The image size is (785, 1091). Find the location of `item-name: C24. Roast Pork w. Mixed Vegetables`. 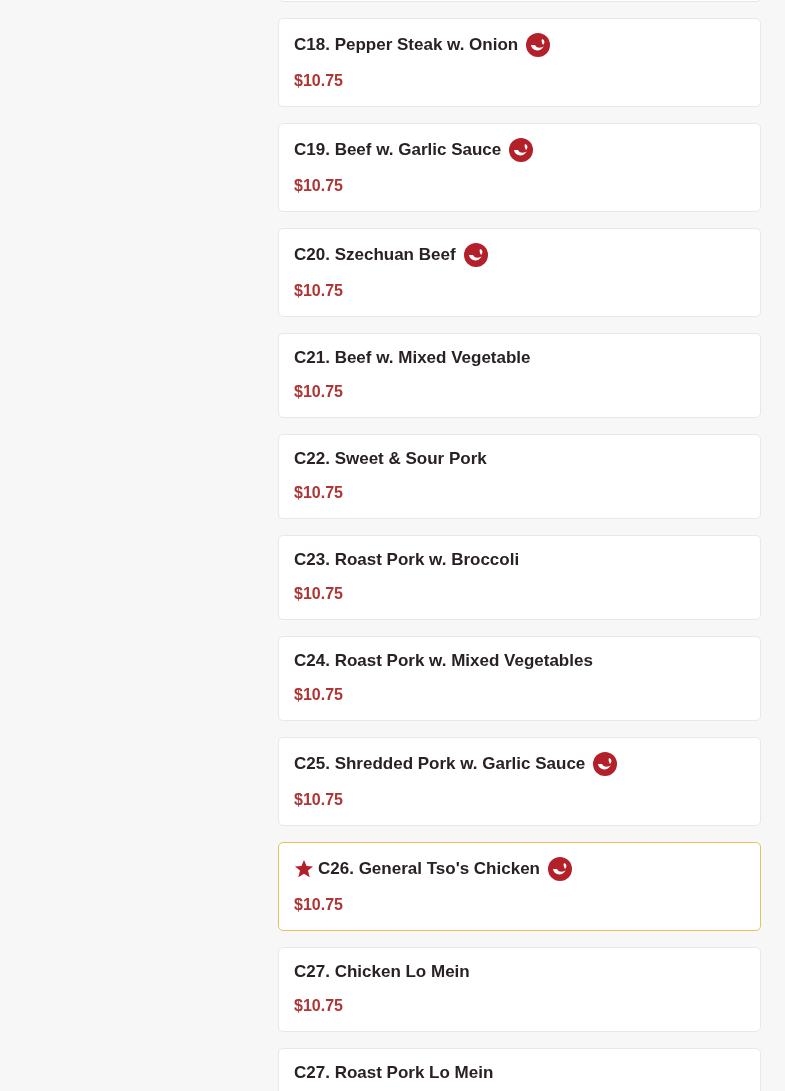

item-name: C24. Roast Pork w. Mixed Vegetables is located at coordinates (443, 661).